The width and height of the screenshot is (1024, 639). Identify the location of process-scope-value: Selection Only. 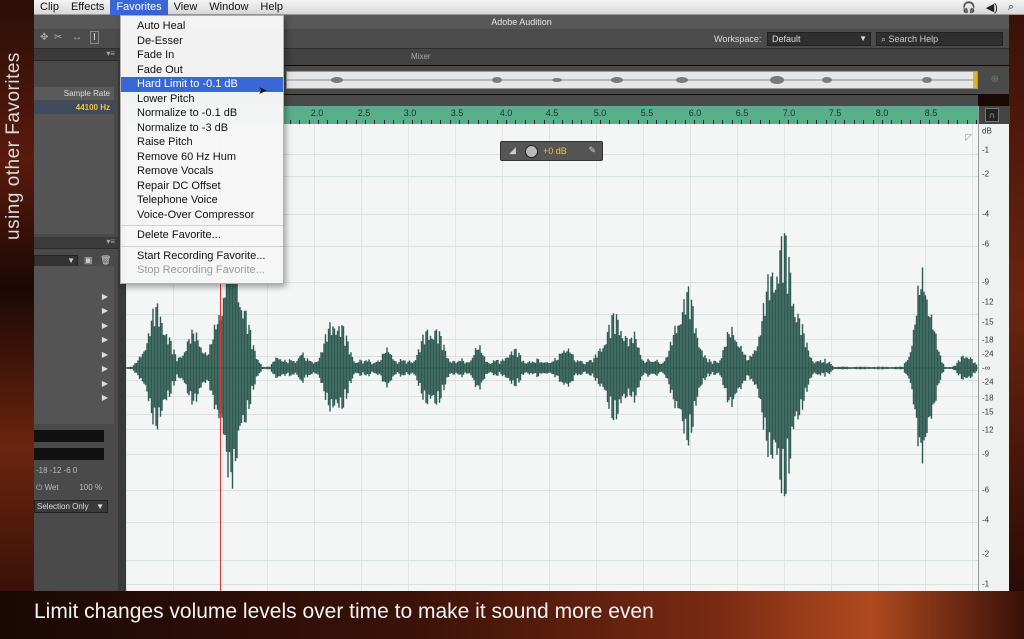
(63, 506).